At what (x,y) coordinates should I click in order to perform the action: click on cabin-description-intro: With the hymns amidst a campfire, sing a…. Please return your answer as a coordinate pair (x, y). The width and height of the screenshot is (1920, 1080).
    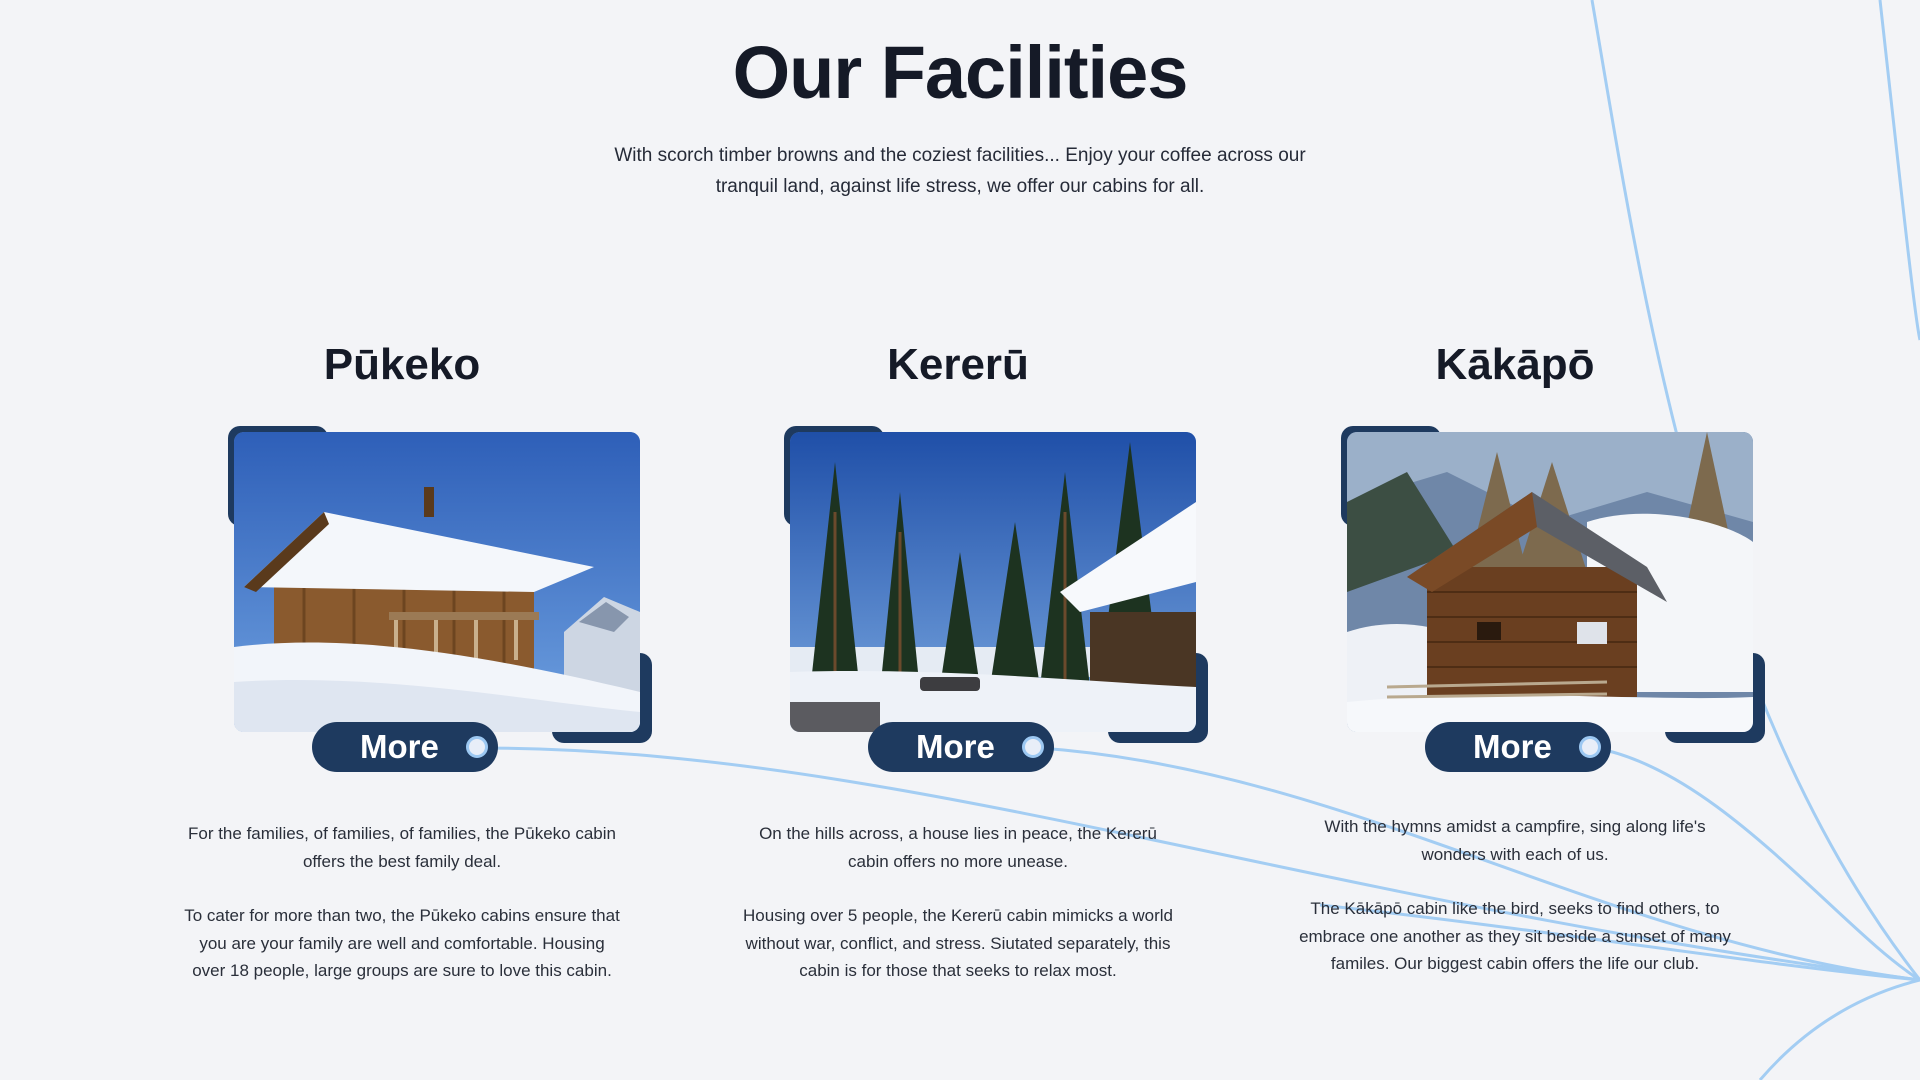
    Looking at the image, I should click on (1515, 840).